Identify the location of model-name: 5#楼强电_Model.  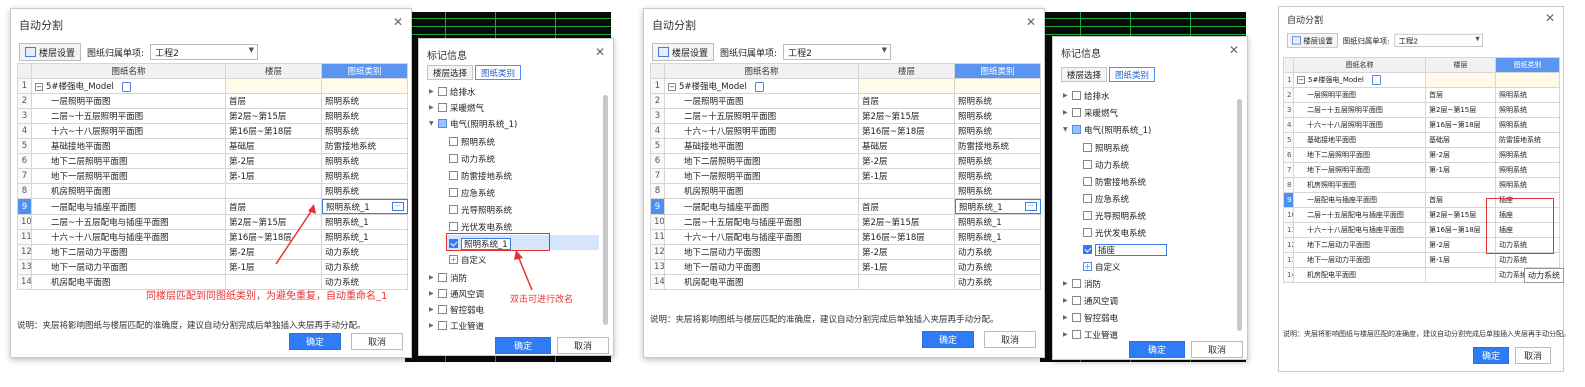
(80, 87).